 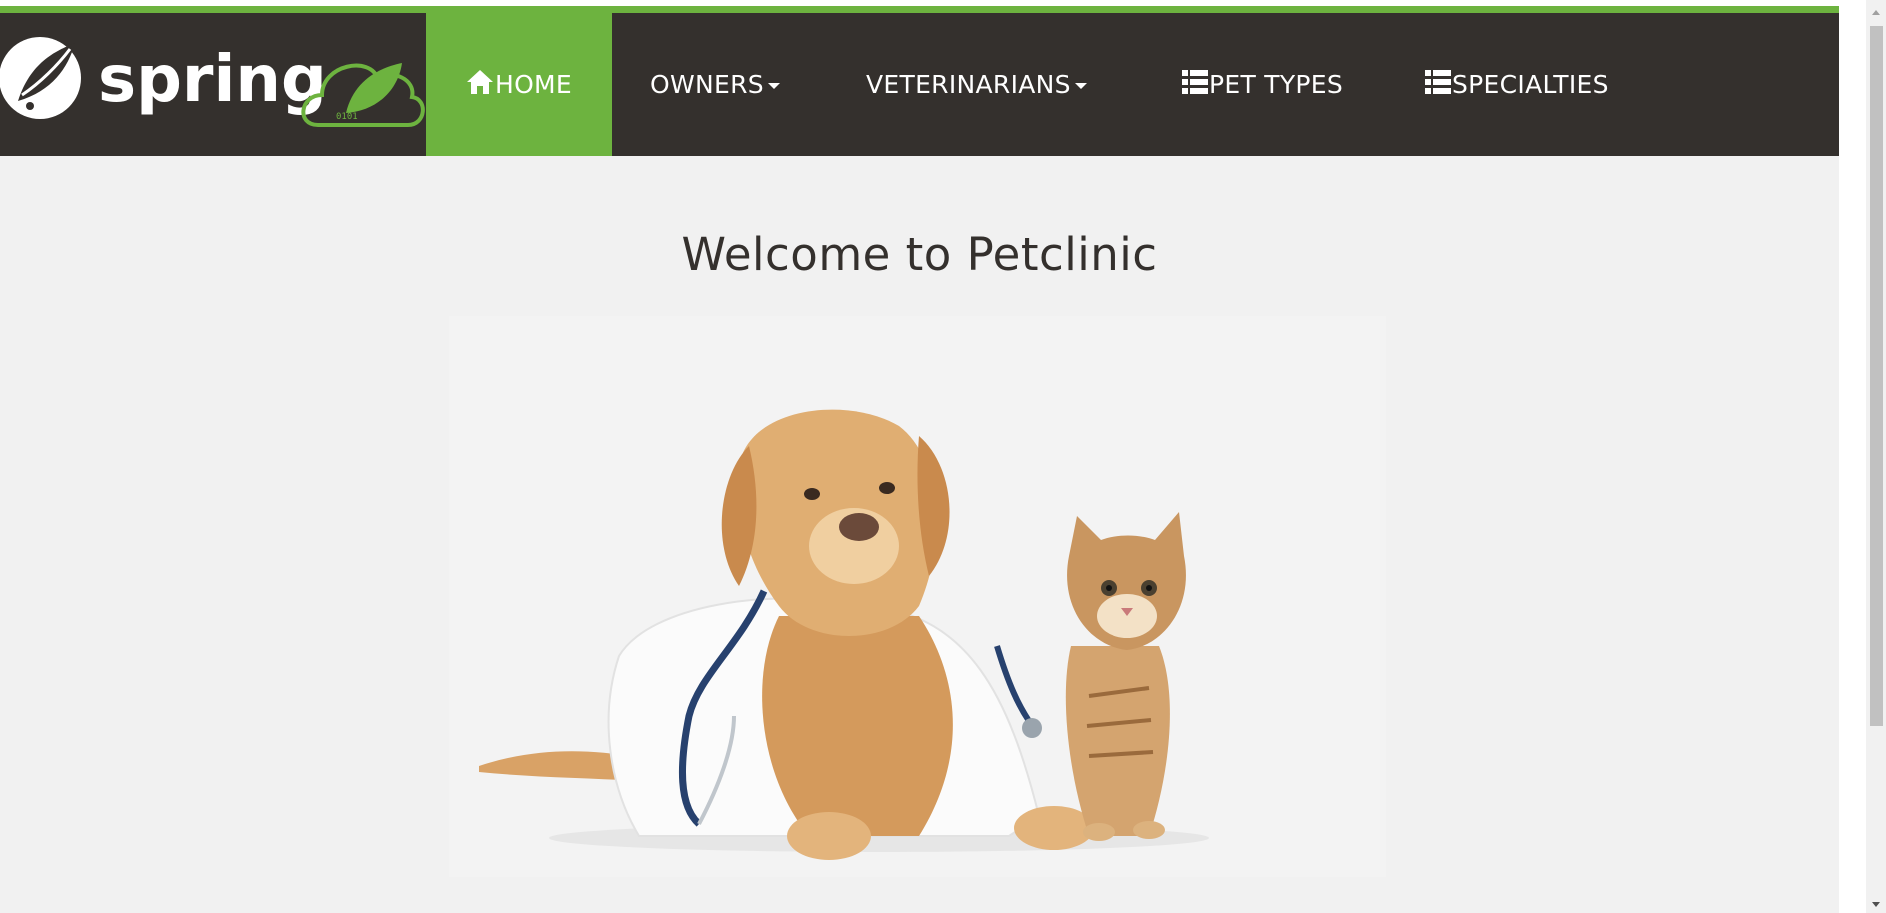 What do you see at coordinates (919, 254) in the screenshot?
I see `page-title: Welcome to Petclinic` at bounding box center [919, 254].